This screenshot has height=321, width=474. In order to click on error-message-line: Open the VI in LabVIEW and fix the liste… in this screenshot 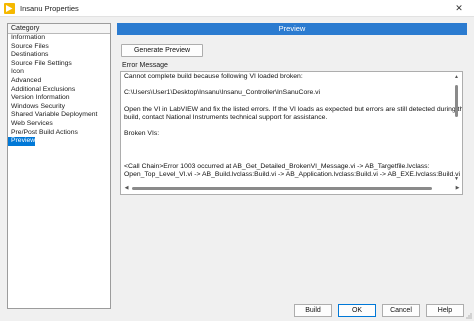, I will do `click(293, 109)`.